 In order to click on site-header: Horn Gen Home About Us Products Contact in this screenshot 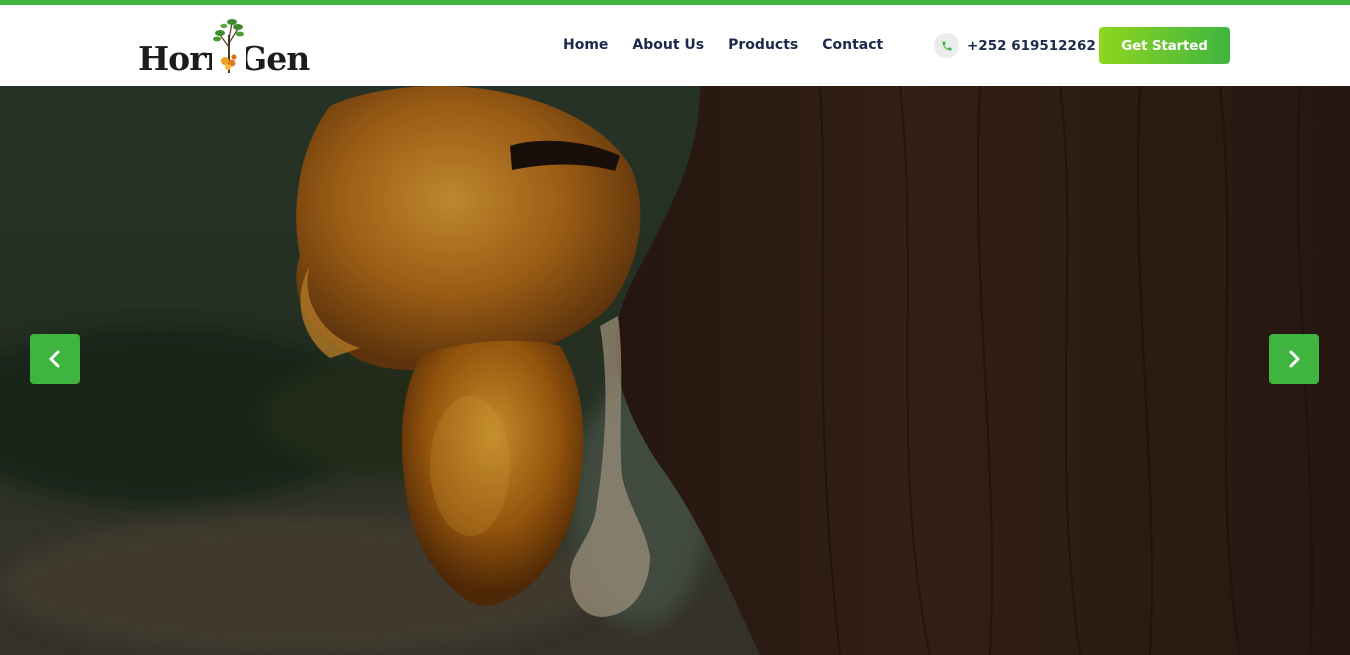, I will do `click(675, 45)`.